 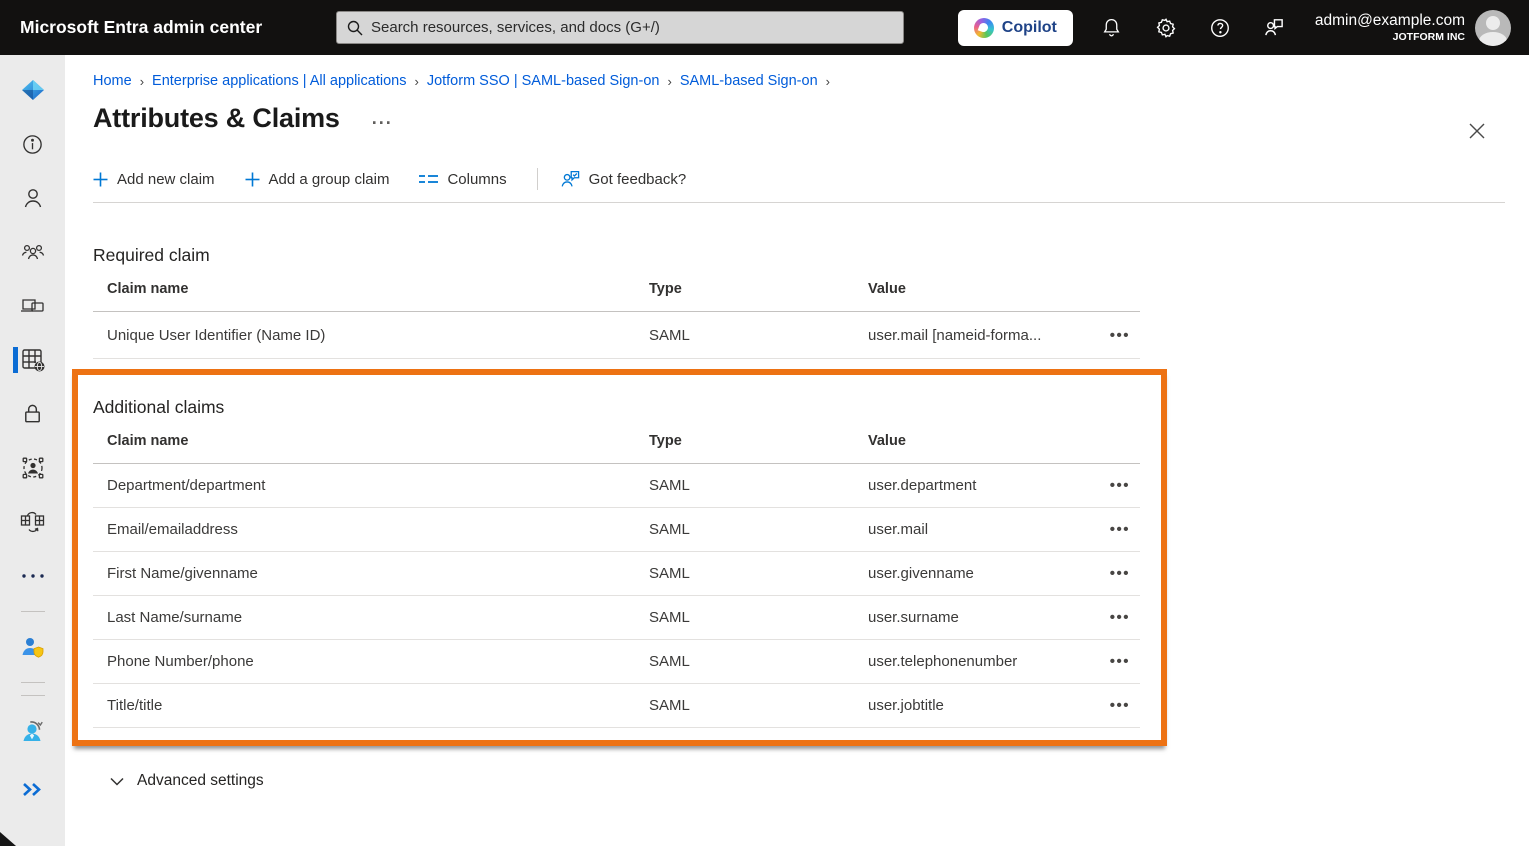 I want to click on sidebar-item-identity-governance, so click(x=32, y=468).